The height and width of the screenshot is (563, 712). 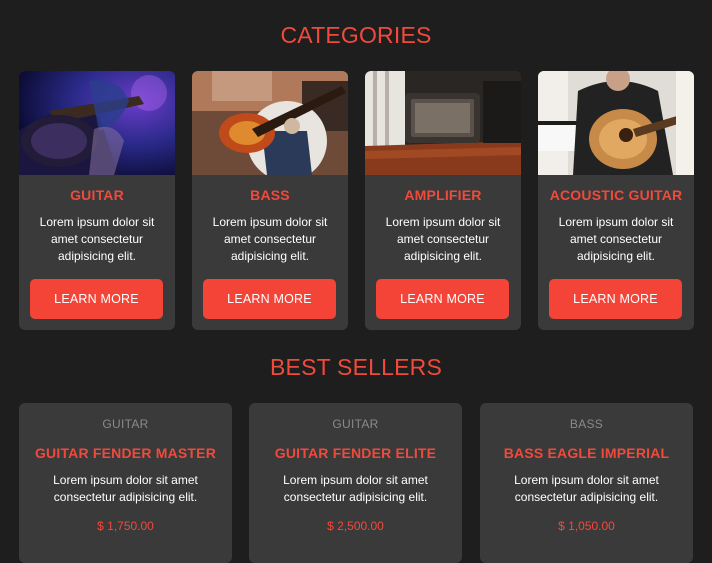 I want to click on amplifier-image, so click(x=443, y=123).